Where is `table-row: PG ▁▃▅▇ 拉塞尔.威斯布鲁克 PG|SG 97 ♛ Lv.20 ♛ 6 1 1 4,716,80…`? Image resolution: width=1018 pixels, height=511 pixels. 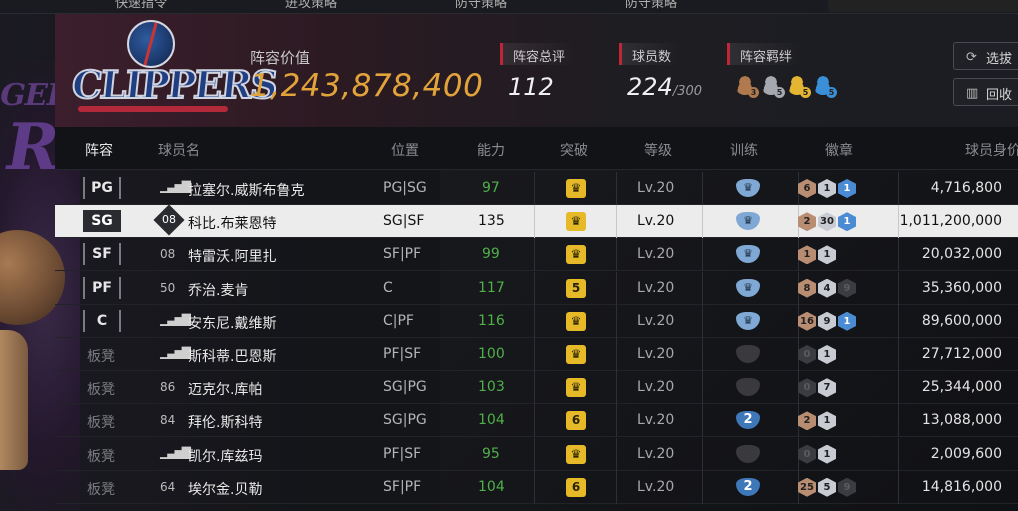 table-row: PG ▁▃▅▇ 拉塞尔.威斯布鲁克 PG|SG 97 ♛ Lv.20 ♛ 6 1 1 4,716,80… is located at coordinates (536, 188).